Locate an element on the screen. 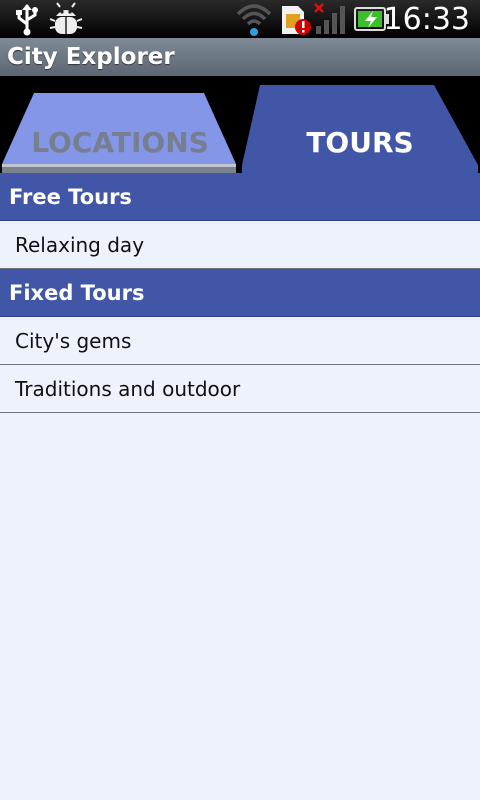 This screenshot has width=480, height=800. status-bar: 16:33 is located at coordinates (240, 19).